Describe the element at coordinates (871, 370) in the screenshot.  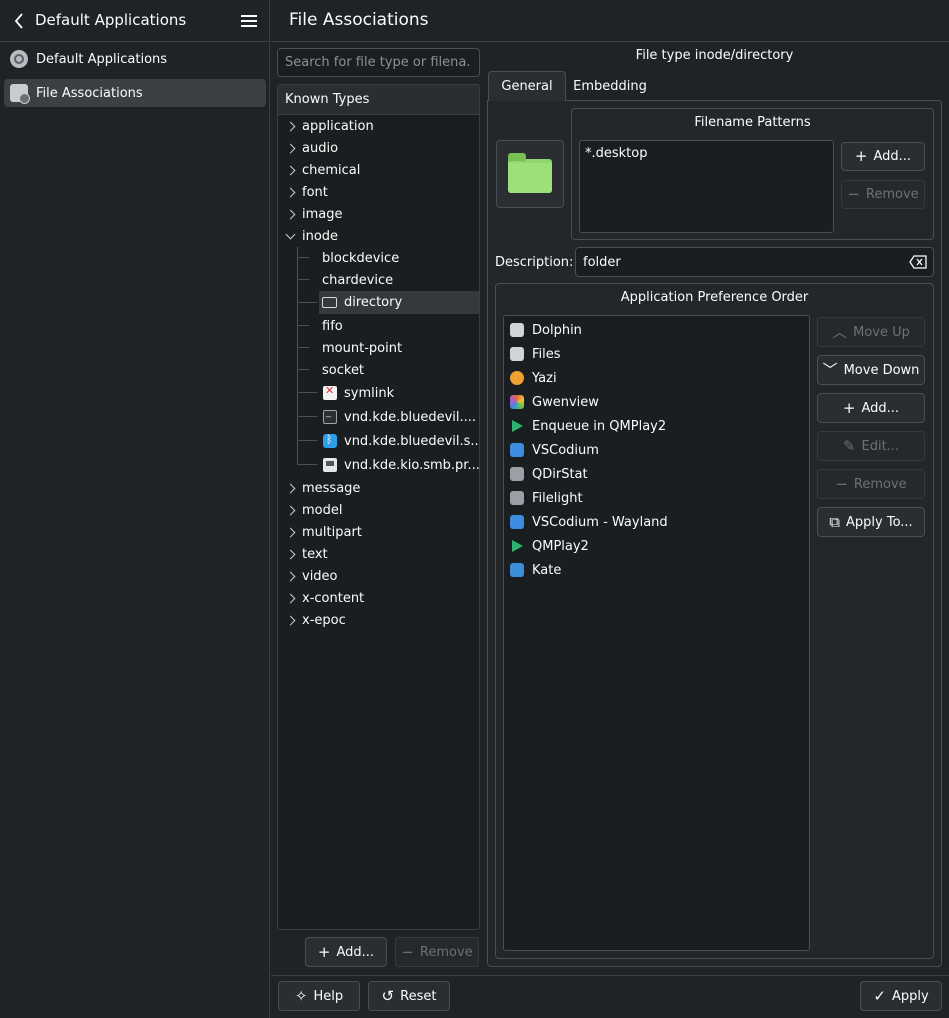
I see `move-down-button: ﹀ Move Down` at that location.